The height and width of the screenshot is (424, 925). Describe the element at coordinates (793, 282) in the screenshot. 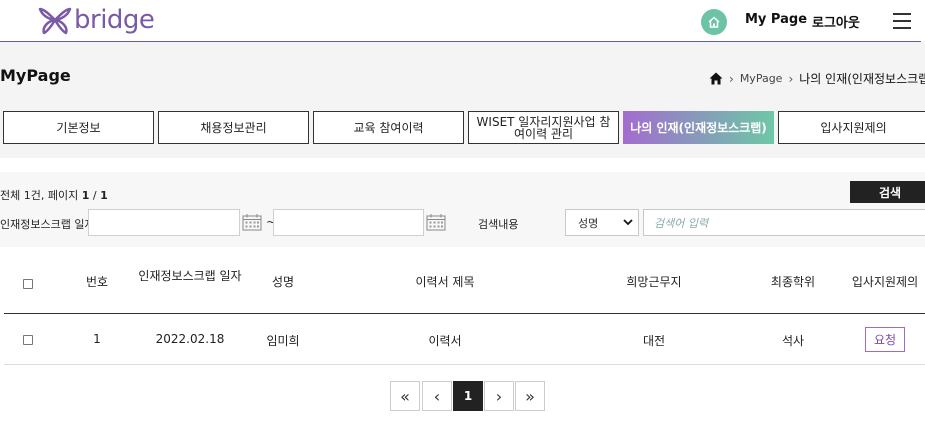

I see `column-header-degree: 최종학위` at that location.